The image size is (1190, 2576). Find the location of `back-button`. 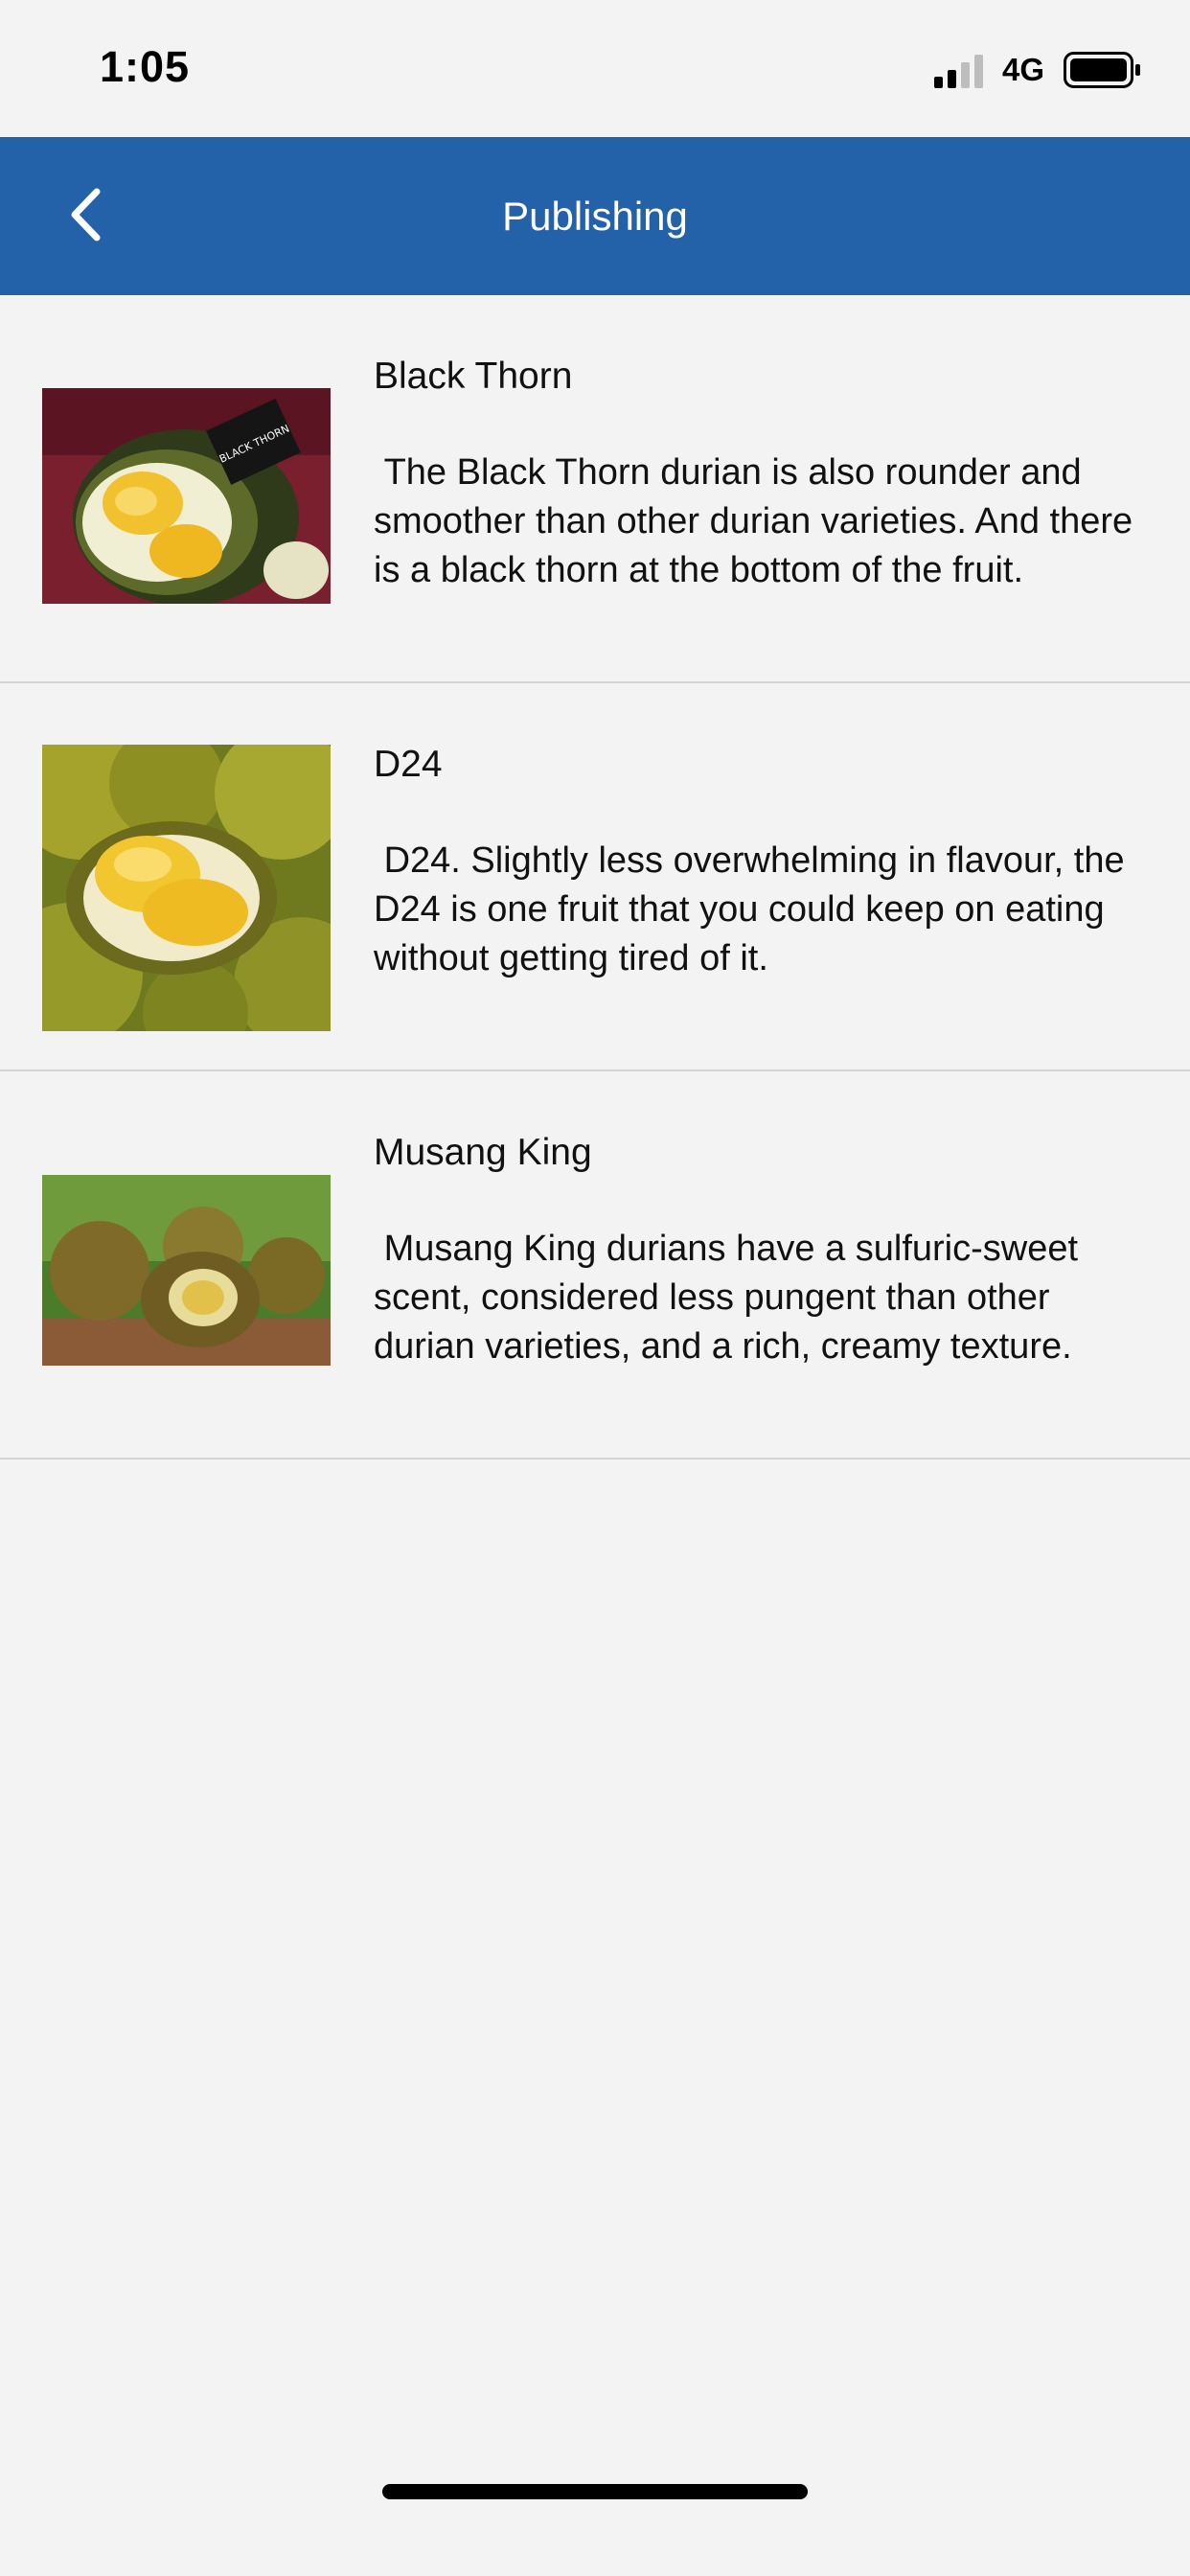

back-button is located at coordinates (86, 214).